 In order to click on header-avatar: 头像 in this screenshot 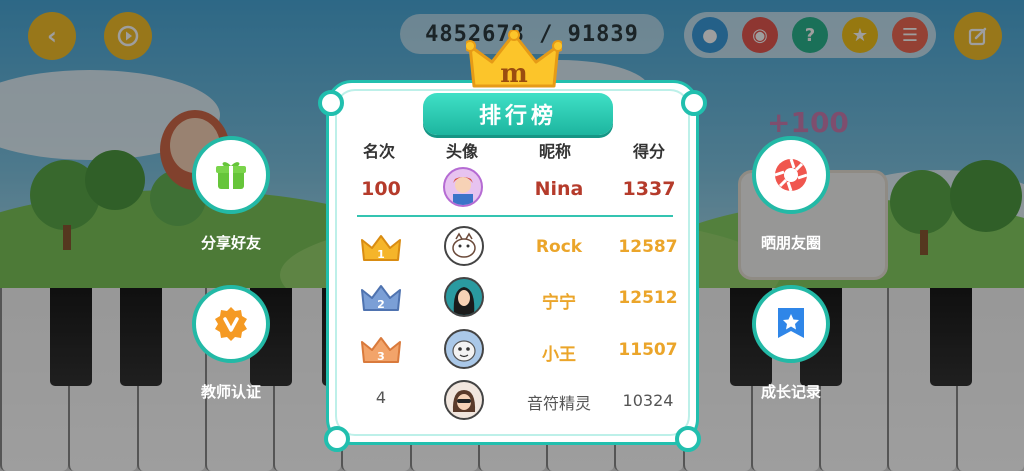, I will do `click(462, 151)`.